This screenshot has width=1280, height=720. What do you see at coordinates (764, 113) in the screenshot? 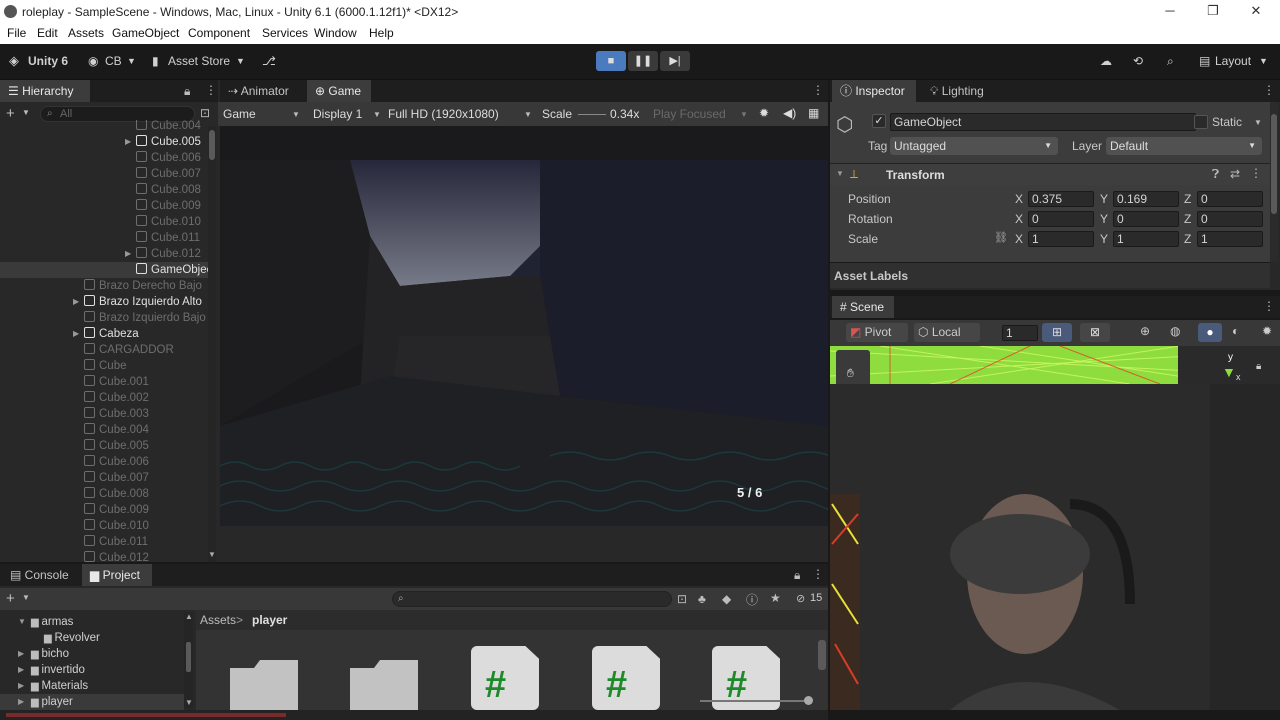
I see `bug-icon: ✹` at bounding box center [764, 113].